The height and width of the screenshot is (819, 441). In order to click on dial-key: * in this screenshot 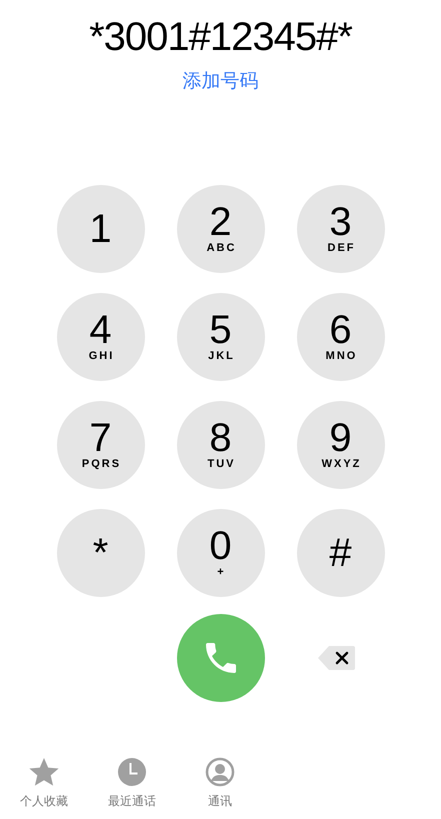, I will do `click(100, 553)`.